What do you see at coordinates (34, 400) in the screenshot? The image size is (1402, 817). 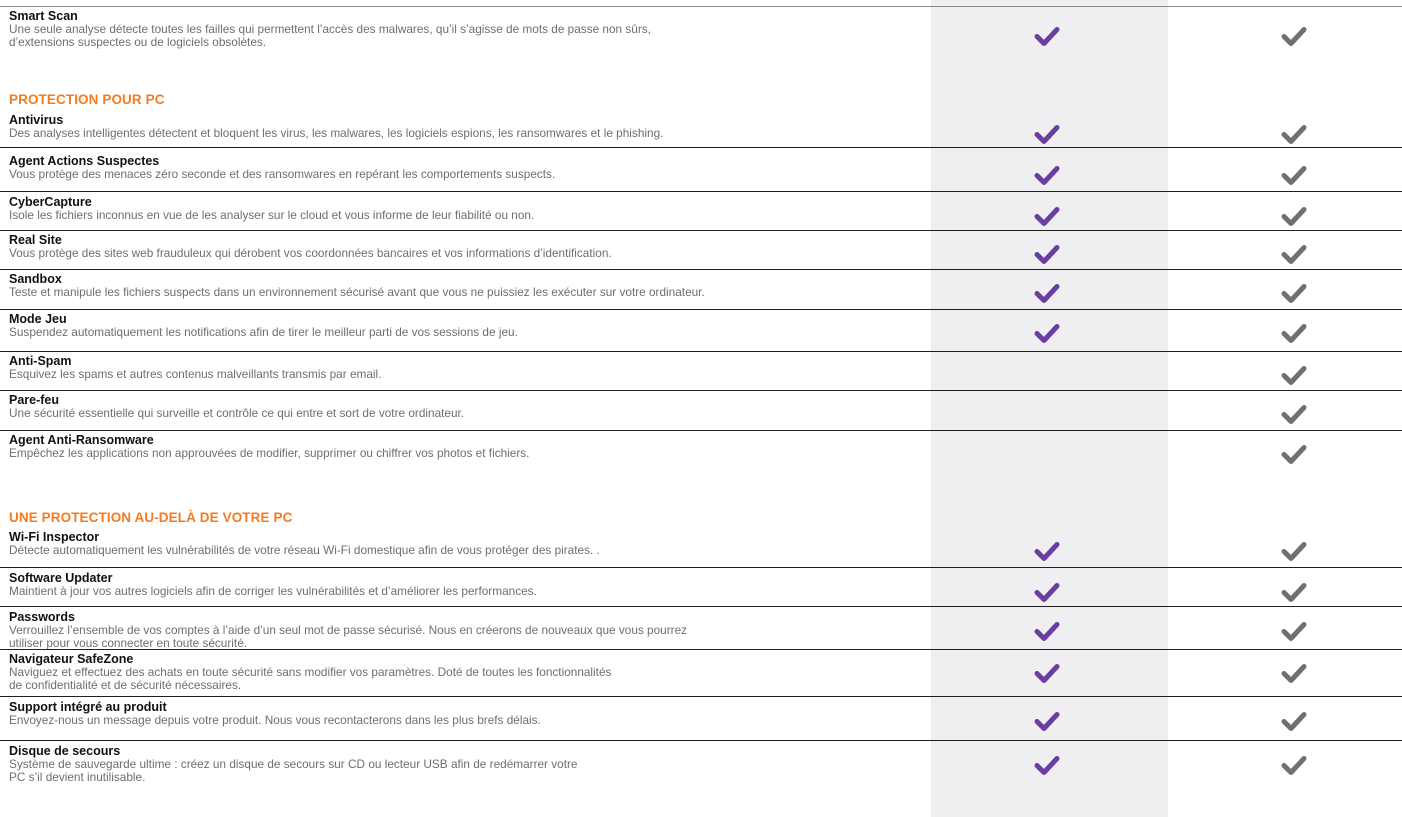 I see `feature-title: Pare-feu` at bounding box center [34, 400].